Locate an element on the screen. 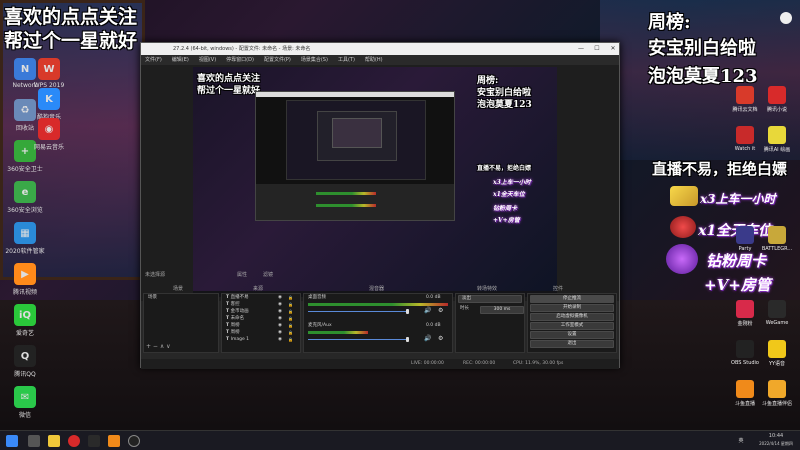 The width and height of the screenshot is (800, 450). obs-menu-item: 编辑(E) is located at coordinates (180, 60).